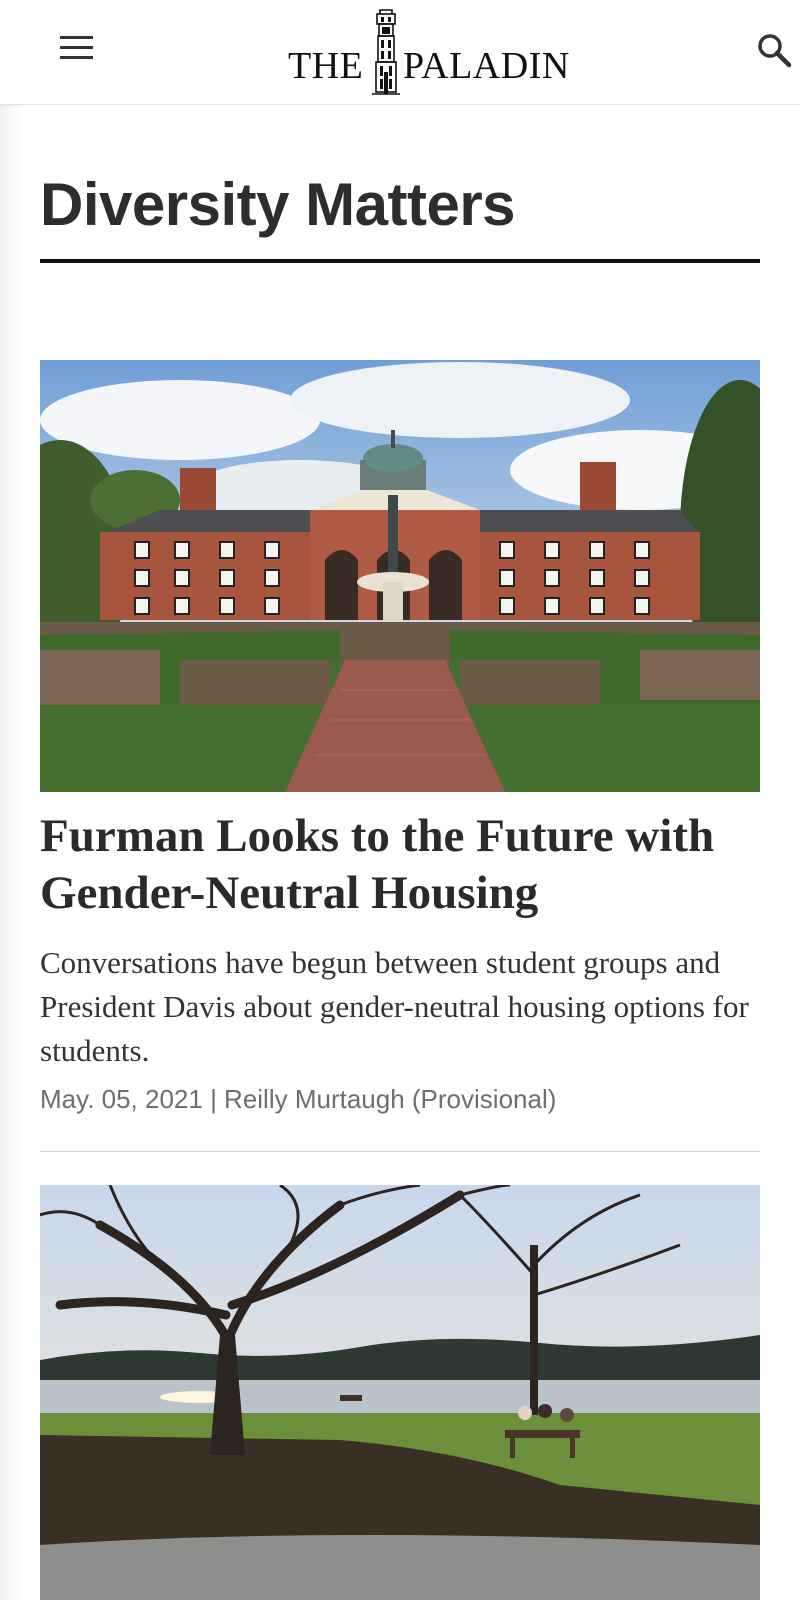 This screenshot has width=800, height=1600. I want to click on site-header: THE PALADIN, so click(400, 52).